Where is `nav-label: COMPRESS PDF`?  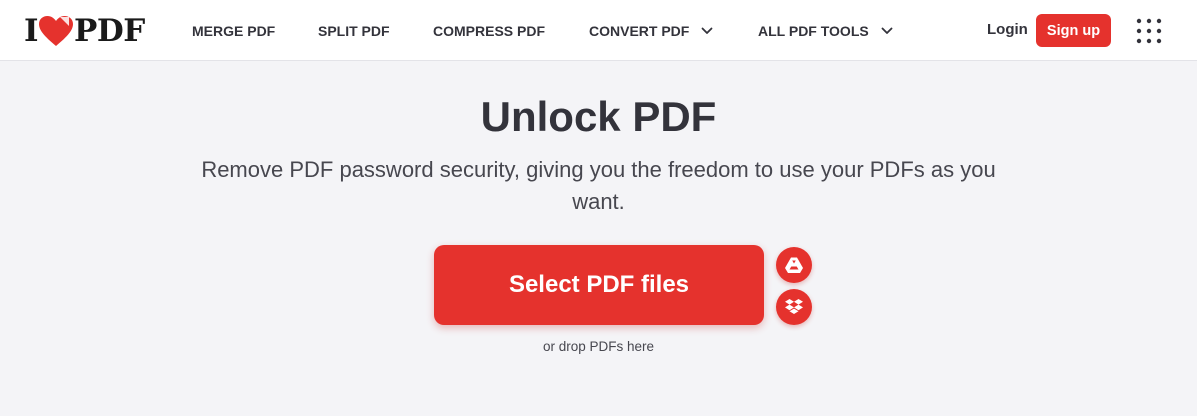 nav-label: COMPRESS PDF is located at coordinates (489, 31).